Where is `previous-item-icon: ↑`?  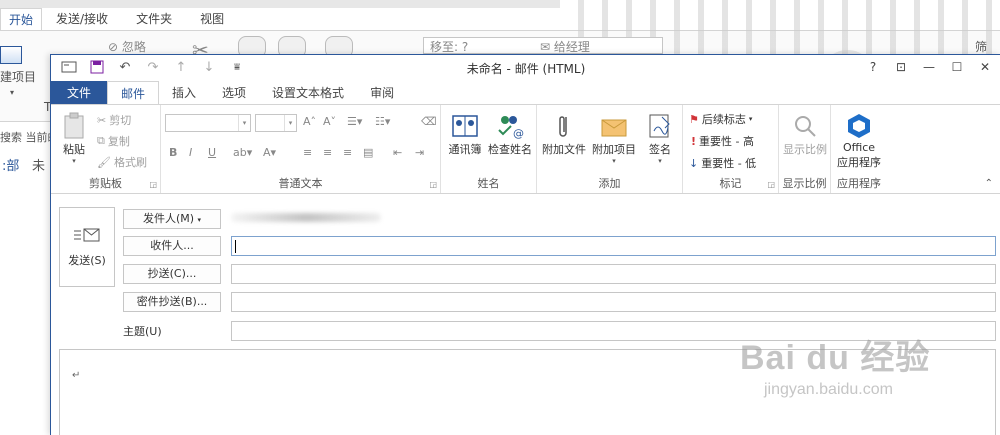
previous-item-icon: ↑ is located at coordinates (181, 67).